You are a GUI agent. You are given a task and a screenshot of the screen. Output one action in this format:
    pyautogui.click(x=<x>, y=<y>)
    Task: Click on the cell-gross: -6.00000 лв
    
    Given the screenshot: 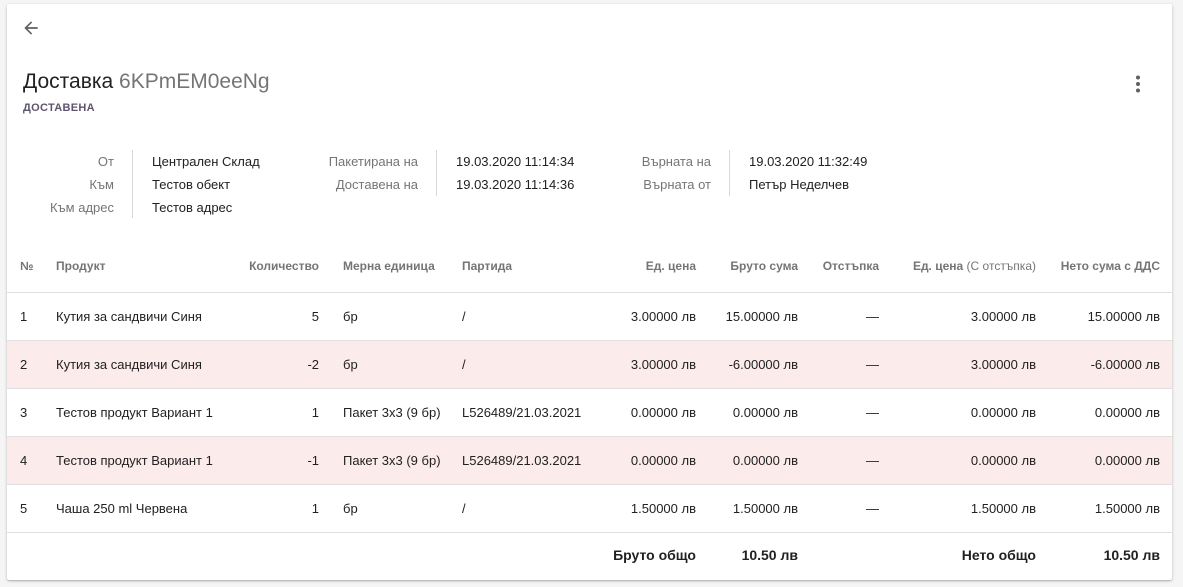 What is the action you would take?
    pyautogui.click(x=755, y=364)
    